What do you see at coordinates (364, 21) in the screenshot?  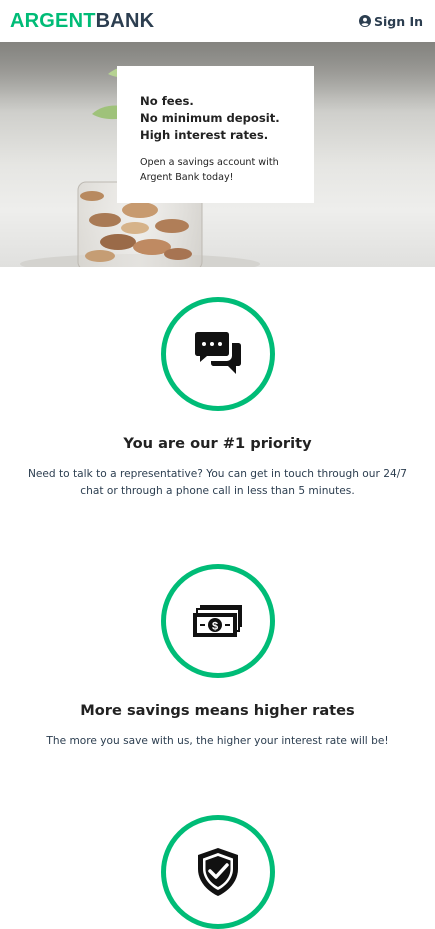 I see `user-circle-icon` at bounding box center [364, 21].